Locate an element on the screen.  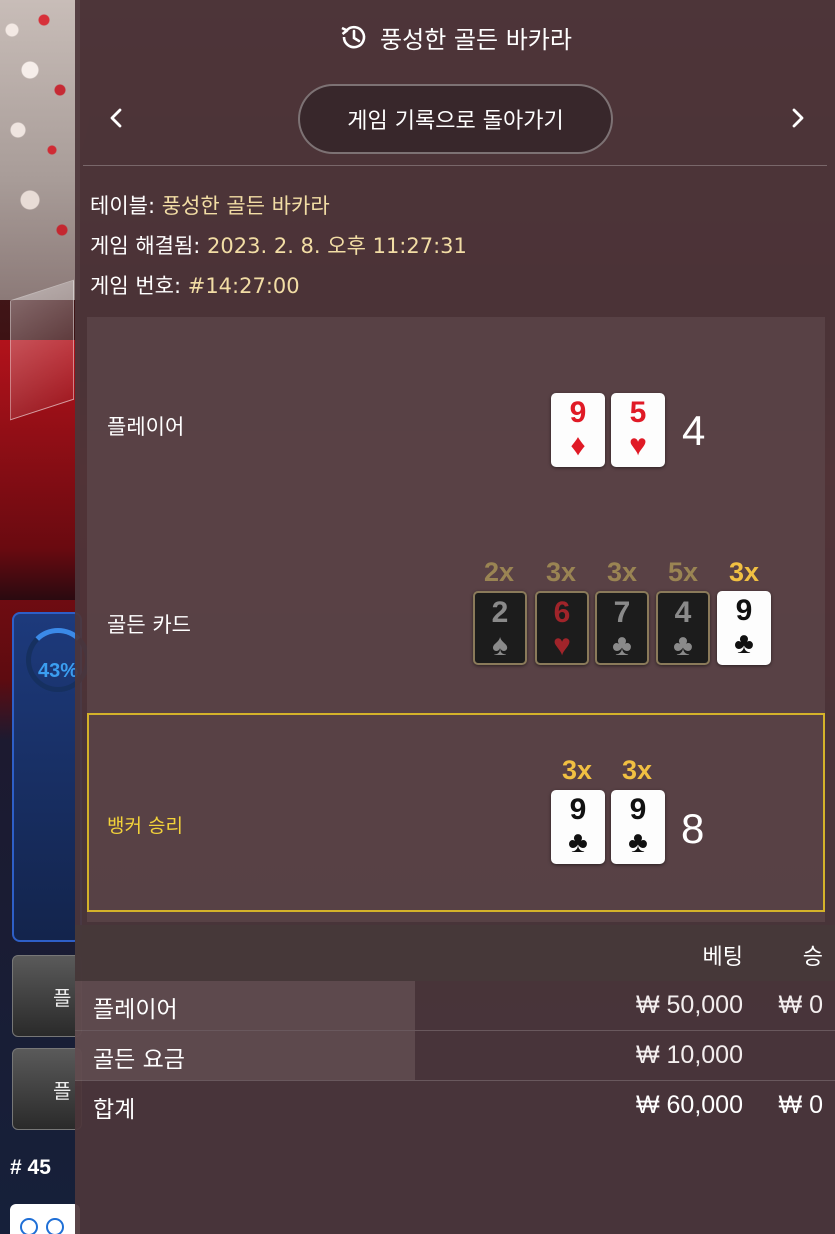
golden-card-3: 7 ♣ is located at coordinates (622, 628).